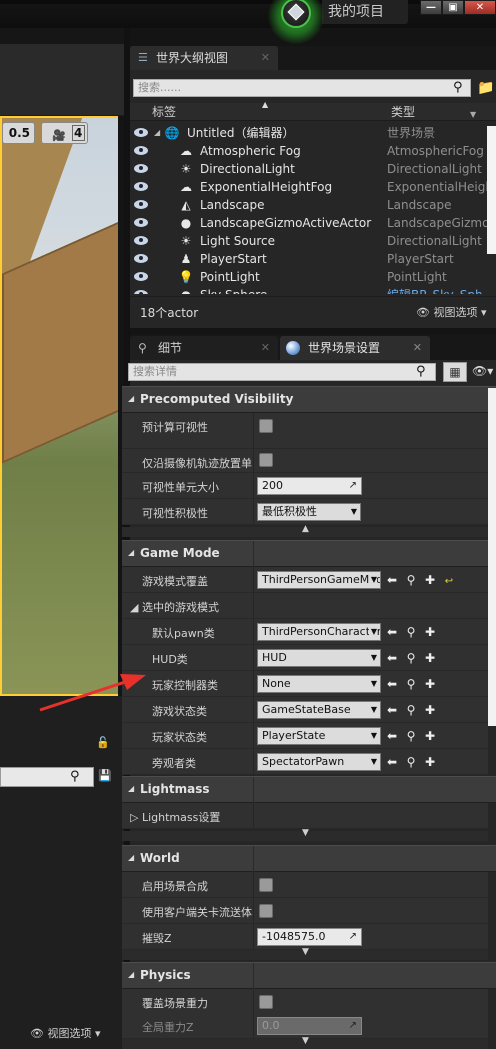 The width and height of the screenshot is (496, 1049). Describe the element at coordinates (319, 632) in the screenshot. I see `default-pawn-dropdown: ThirdPersonCharacter` at that location.